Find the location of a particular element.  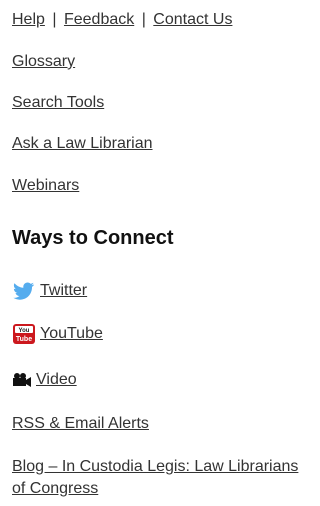

youtube-row: You Tube YouTube is located at coordinates (57, 334).